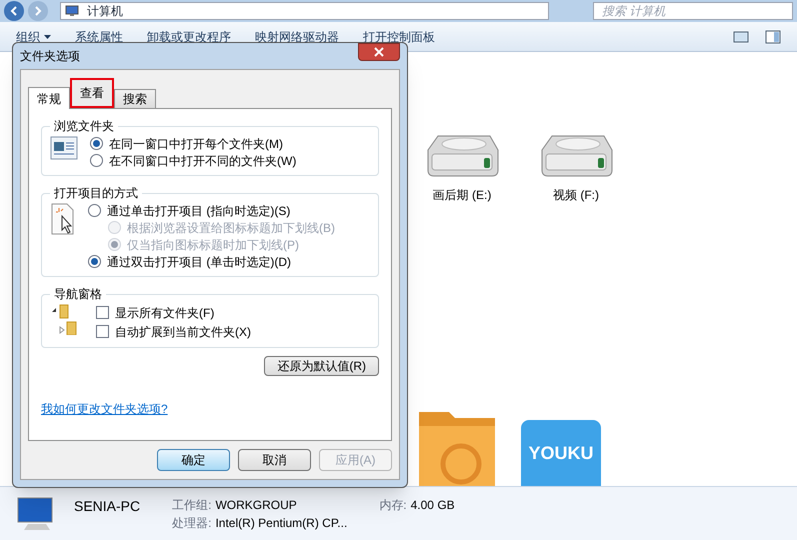 The width and height of the screenshot is (797, 540). I want to click on back-icon, so click(14, 11).